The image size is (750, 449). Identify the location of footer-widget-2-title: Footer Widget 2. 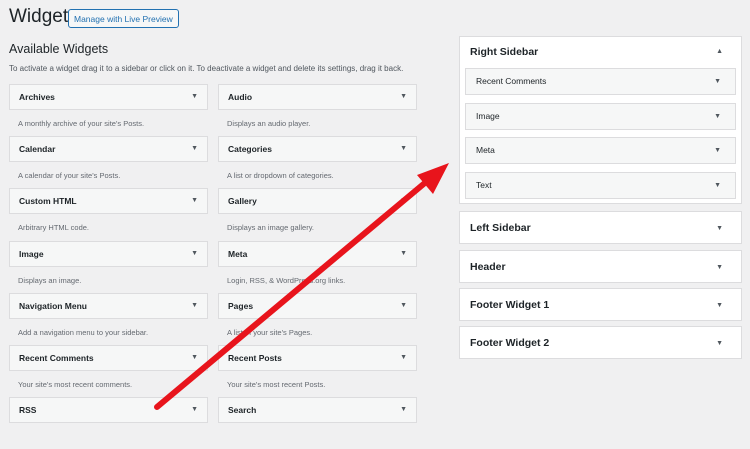
(510, 343).